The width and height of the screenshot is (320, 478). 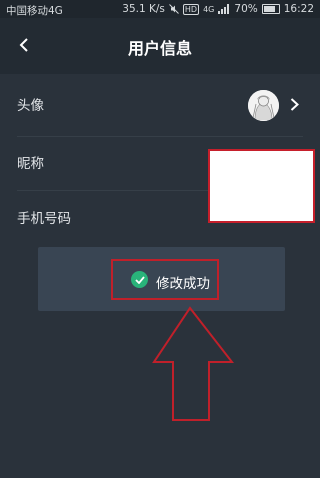 I want to click on phone-label: 手机号码, so click(x=44, y=219).